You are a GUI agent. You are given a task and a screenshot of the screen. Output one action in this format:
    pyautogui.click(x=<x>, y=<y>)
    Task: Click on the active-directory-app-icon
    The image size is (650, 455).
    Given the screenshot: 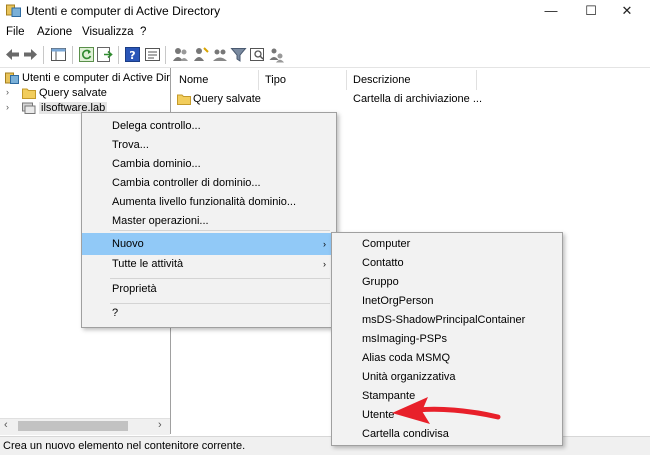 What is the action you would take?
    pyautogui.click(x=13, y=10)
    